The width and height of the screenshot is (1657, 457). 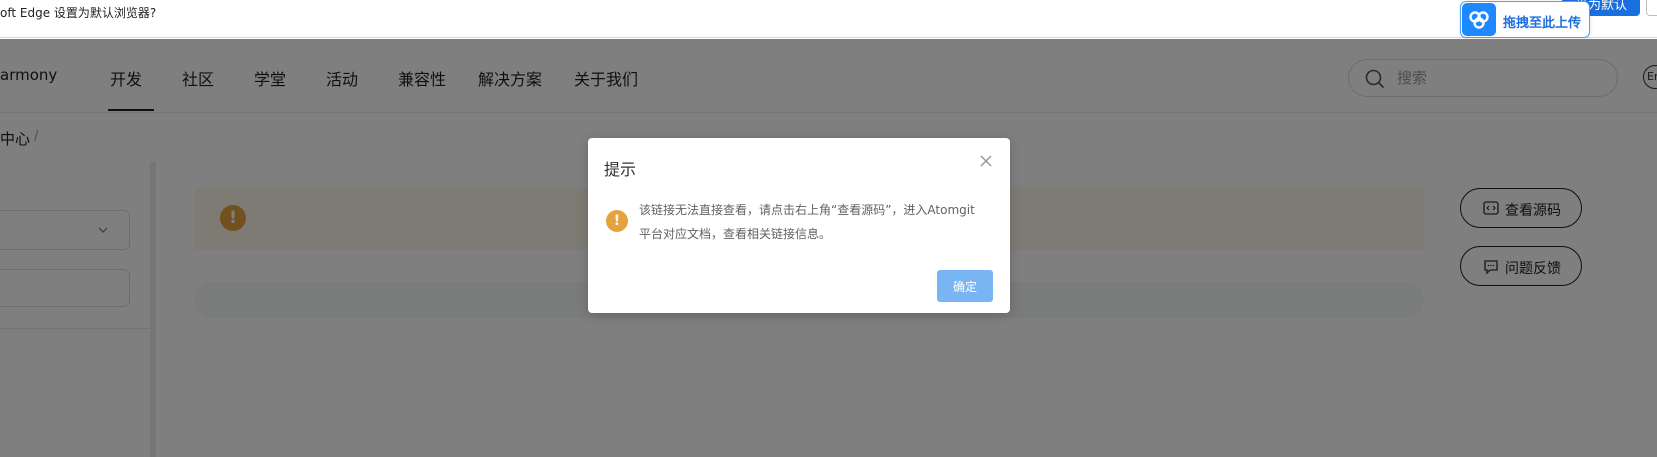 I want to click on infobar-message: oft Edge 设置为默认浏览器?, so click(x=78, y=13).